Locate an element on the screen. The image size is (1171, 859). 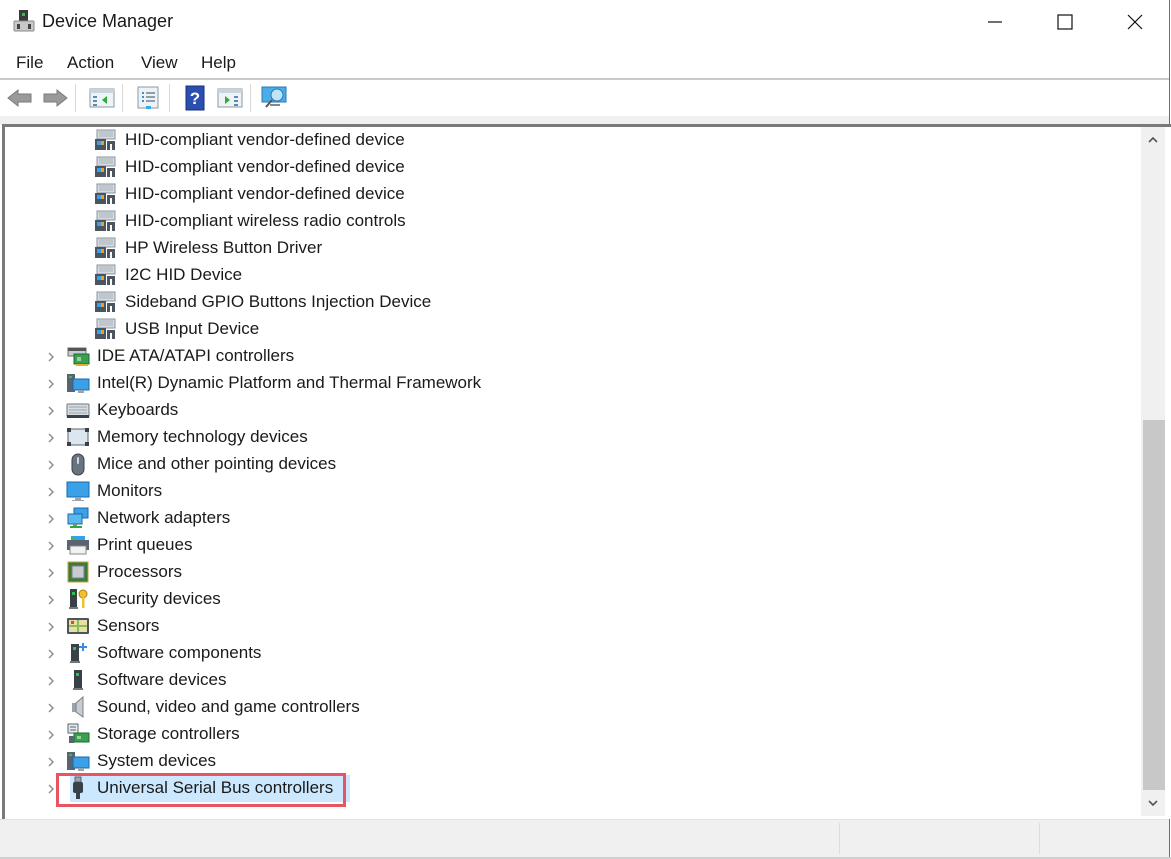
tree-device-row: HID-compliant wireless radio controls is located at coordinates (569, 221).